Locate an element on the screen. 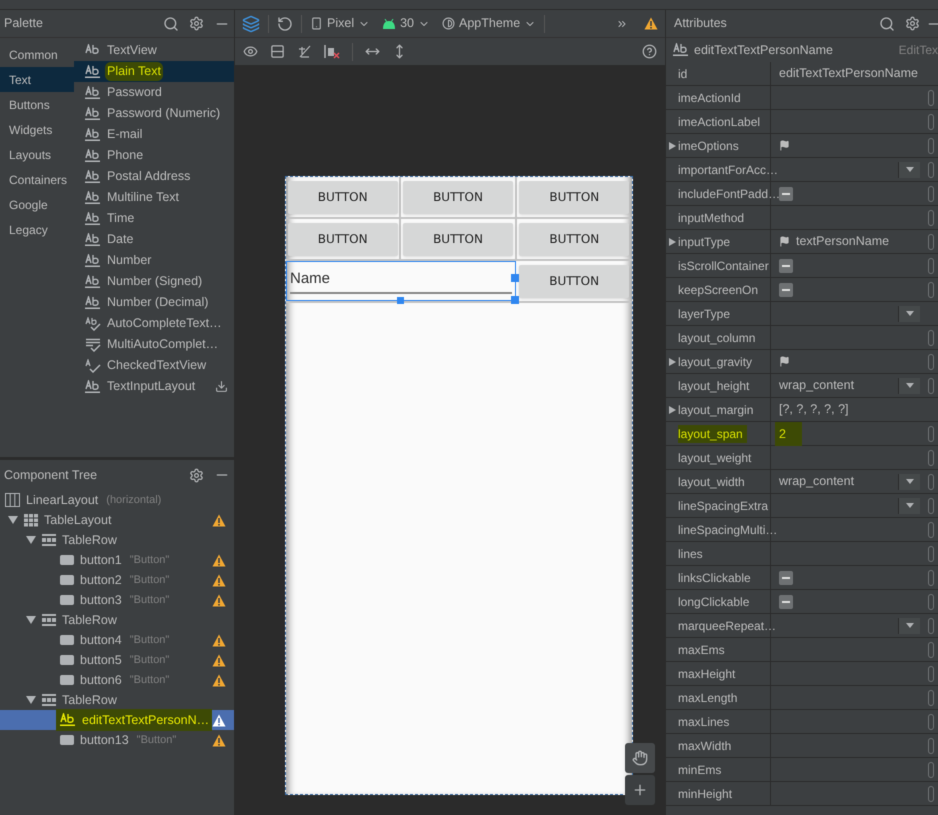 The width and height of the screenshot is (938, 815). constraints-off-icon is located at coordinates (304, 51).